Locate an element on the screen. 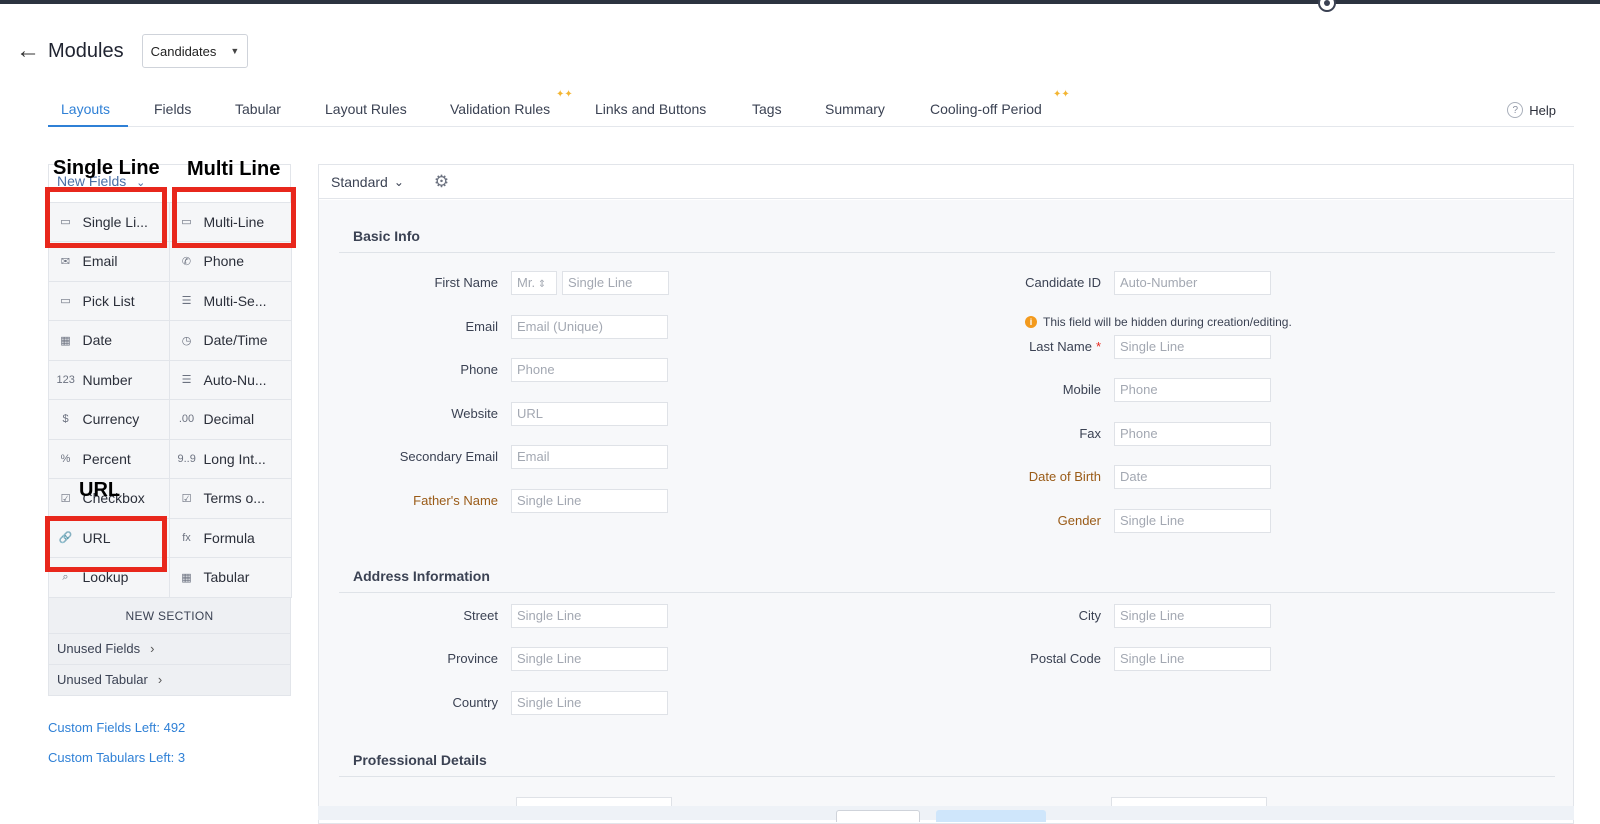 The image size is (1600, 824). page-header: ← Modules Candidates ▼ is located at coordinates (132, 51).